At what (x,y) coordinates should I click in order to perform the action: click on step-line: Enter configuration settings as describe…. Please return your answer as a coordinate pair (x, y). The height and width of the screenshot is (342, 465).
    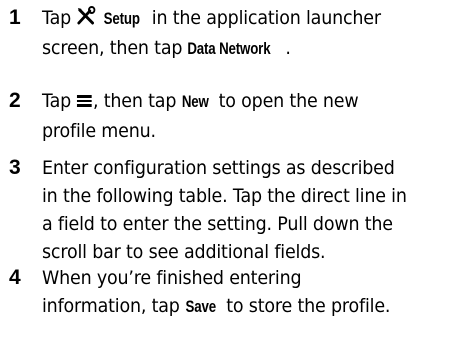
    Looking at the image, I should click on (218, 168).